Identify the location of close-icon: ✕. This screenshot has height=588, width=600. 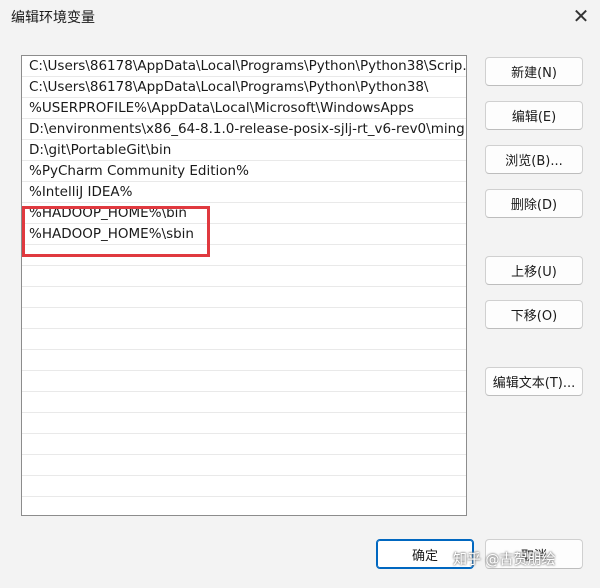
(581, 16).